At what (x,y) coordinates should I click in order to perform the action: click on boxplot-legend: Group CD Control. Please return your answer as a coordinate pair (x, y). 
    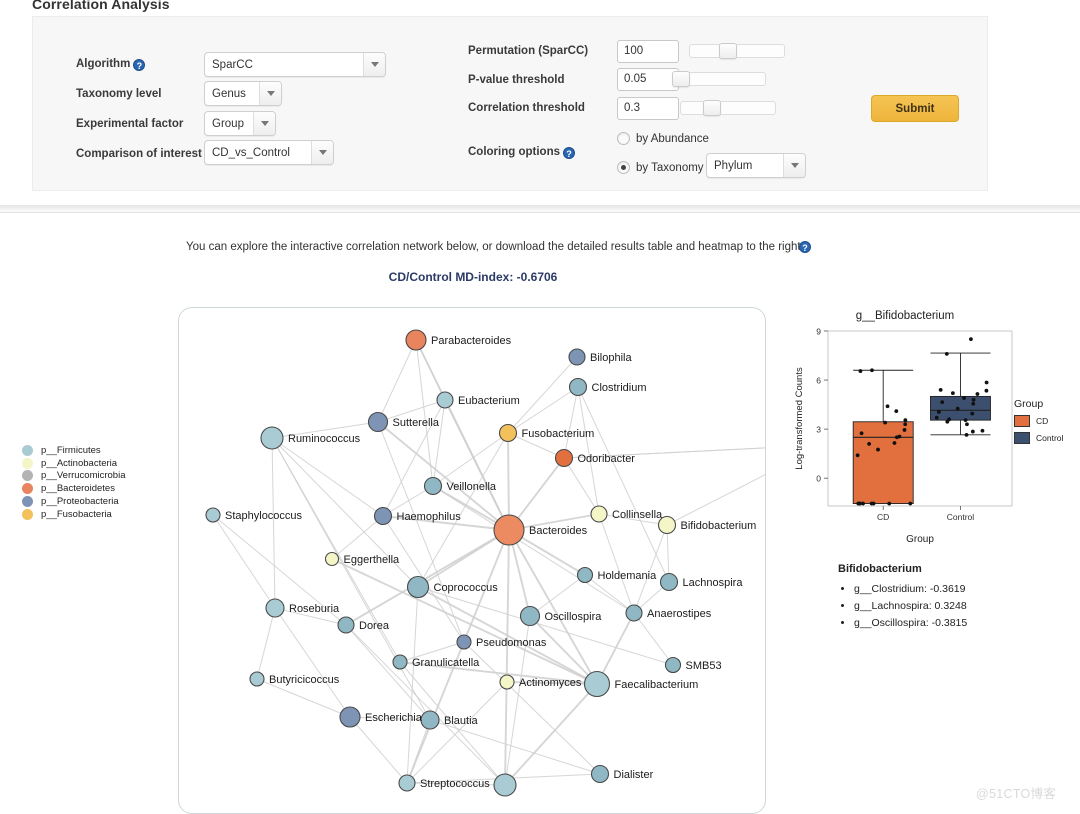
    Looking at the image, I should click on (1038, 423).